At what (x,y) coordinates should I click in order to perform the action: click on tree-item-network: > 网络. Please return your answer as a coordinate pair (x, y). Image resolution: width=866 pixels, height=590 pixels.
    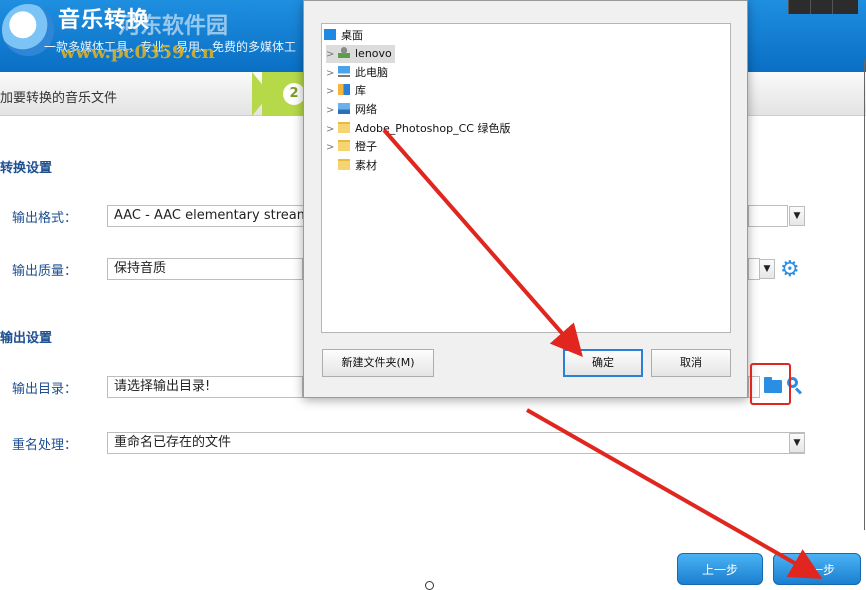
    Looking at the image, I should click on (351, 110).